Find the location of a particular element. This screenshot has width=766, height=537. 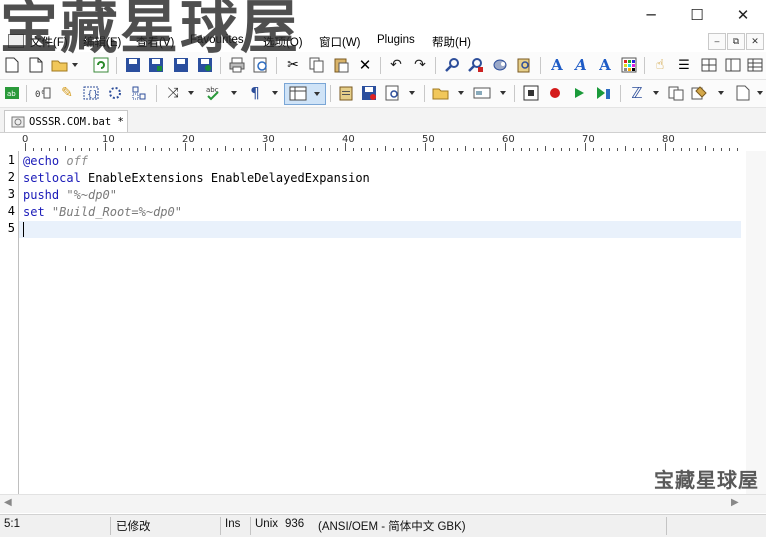

mdi-minimize-button: ‒ is located at coordinates (717, 41).